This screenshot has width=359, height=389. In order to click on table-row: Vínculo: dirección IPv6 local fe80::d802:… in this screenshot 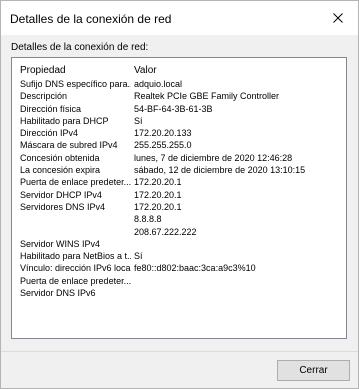, I will do `click(179, 268)`.